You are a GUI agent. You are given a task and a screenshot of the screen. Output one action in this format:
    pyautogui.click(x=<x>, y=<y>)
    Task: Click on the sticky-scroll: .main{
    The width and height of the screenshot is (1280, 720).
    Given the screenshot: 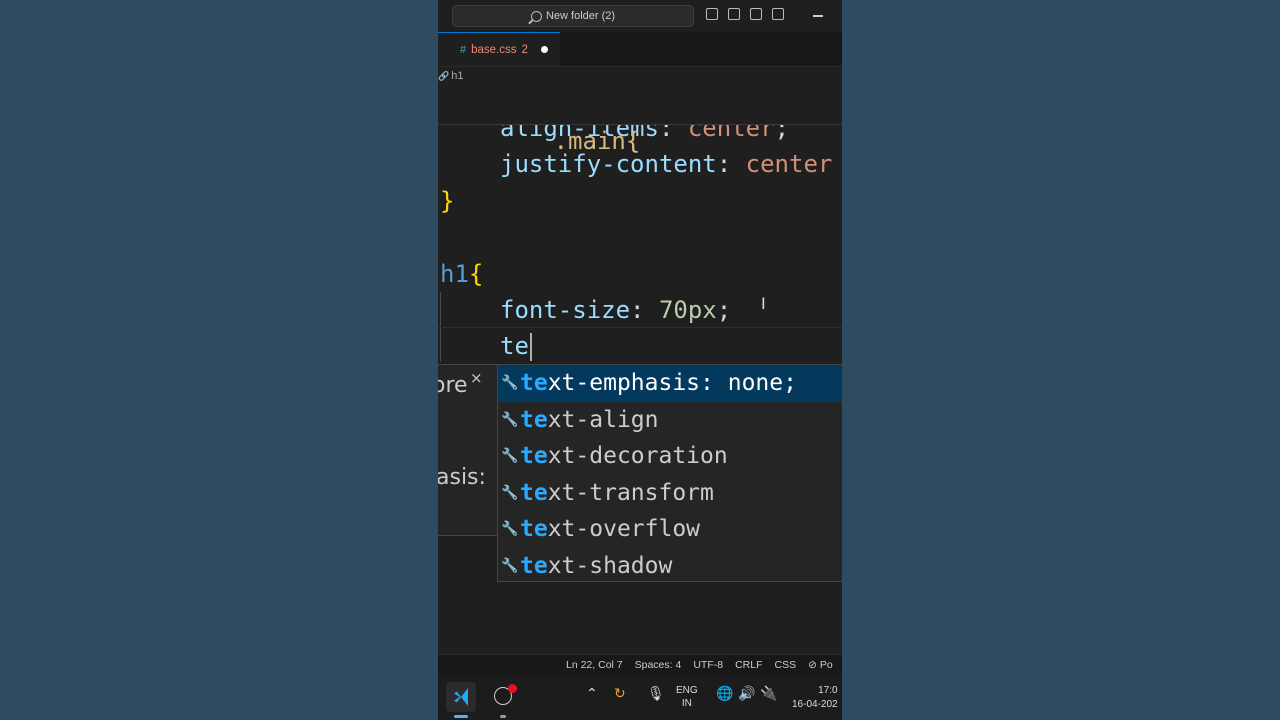 What is the action you would take?
    pyautogui.click(x=640, y=120)
    